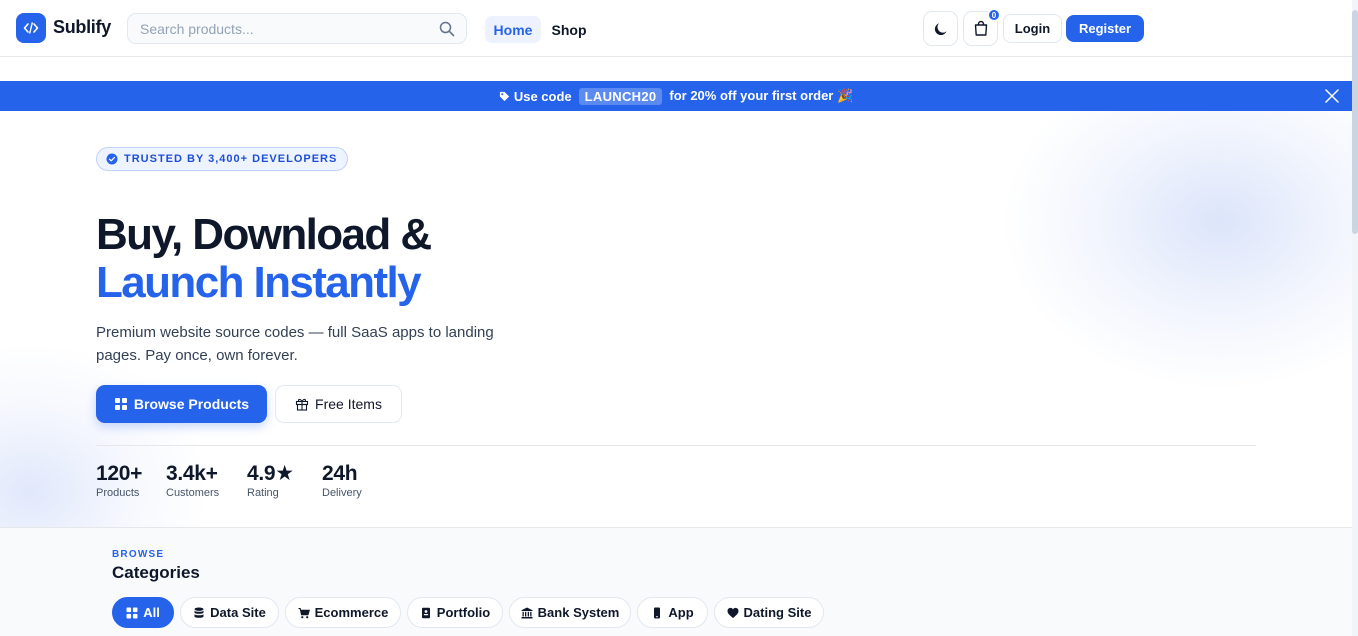 This screenshot has height=636, width=1358. I want to click on hero-title-accent: Launch Instantly, so click(259, 282).